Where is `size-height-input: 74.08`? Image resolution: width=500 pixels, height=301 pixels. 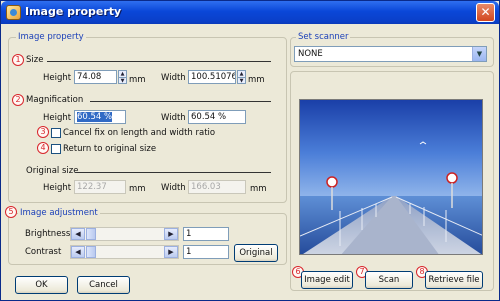 size-height-input: 74.08 is located at coordinates (95, 77).